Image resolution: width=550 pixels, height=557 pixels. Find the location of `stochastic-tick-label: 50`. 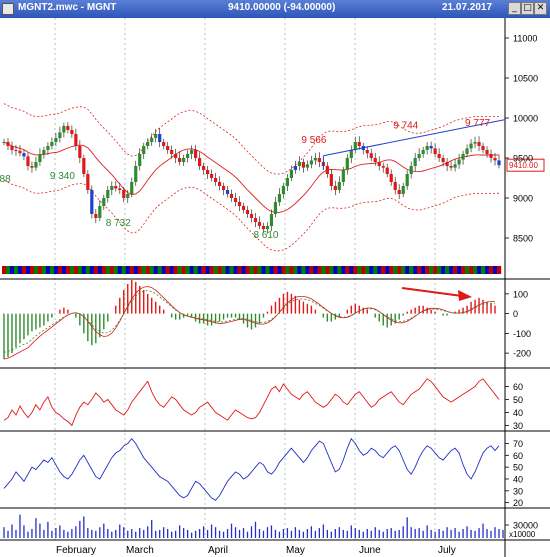

stochastic-tick-label: 50 is located at coordinates (518, 468).